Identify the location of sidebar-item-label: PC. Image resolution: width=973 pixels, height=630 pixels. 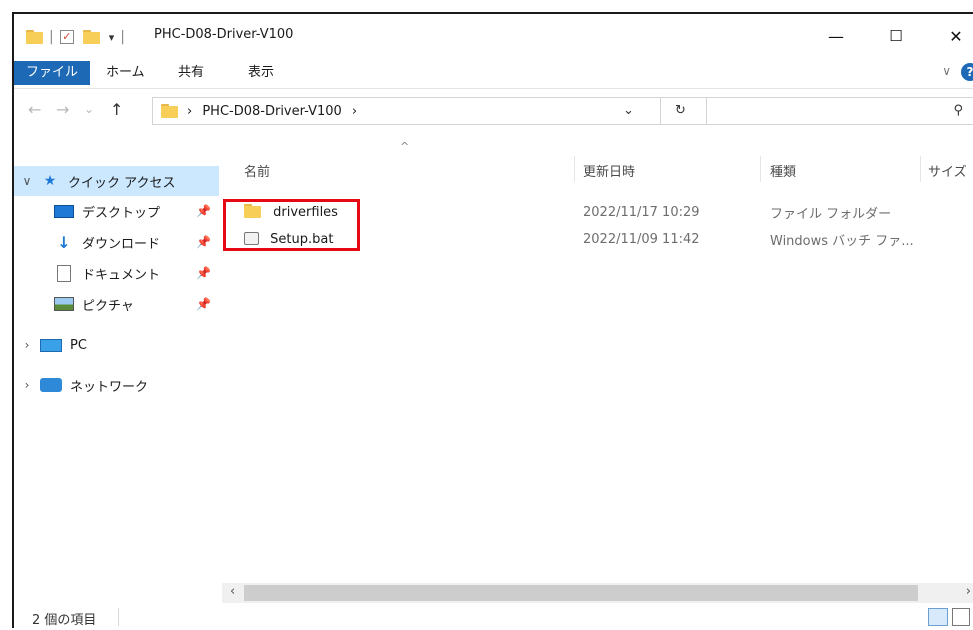
(78, 345).